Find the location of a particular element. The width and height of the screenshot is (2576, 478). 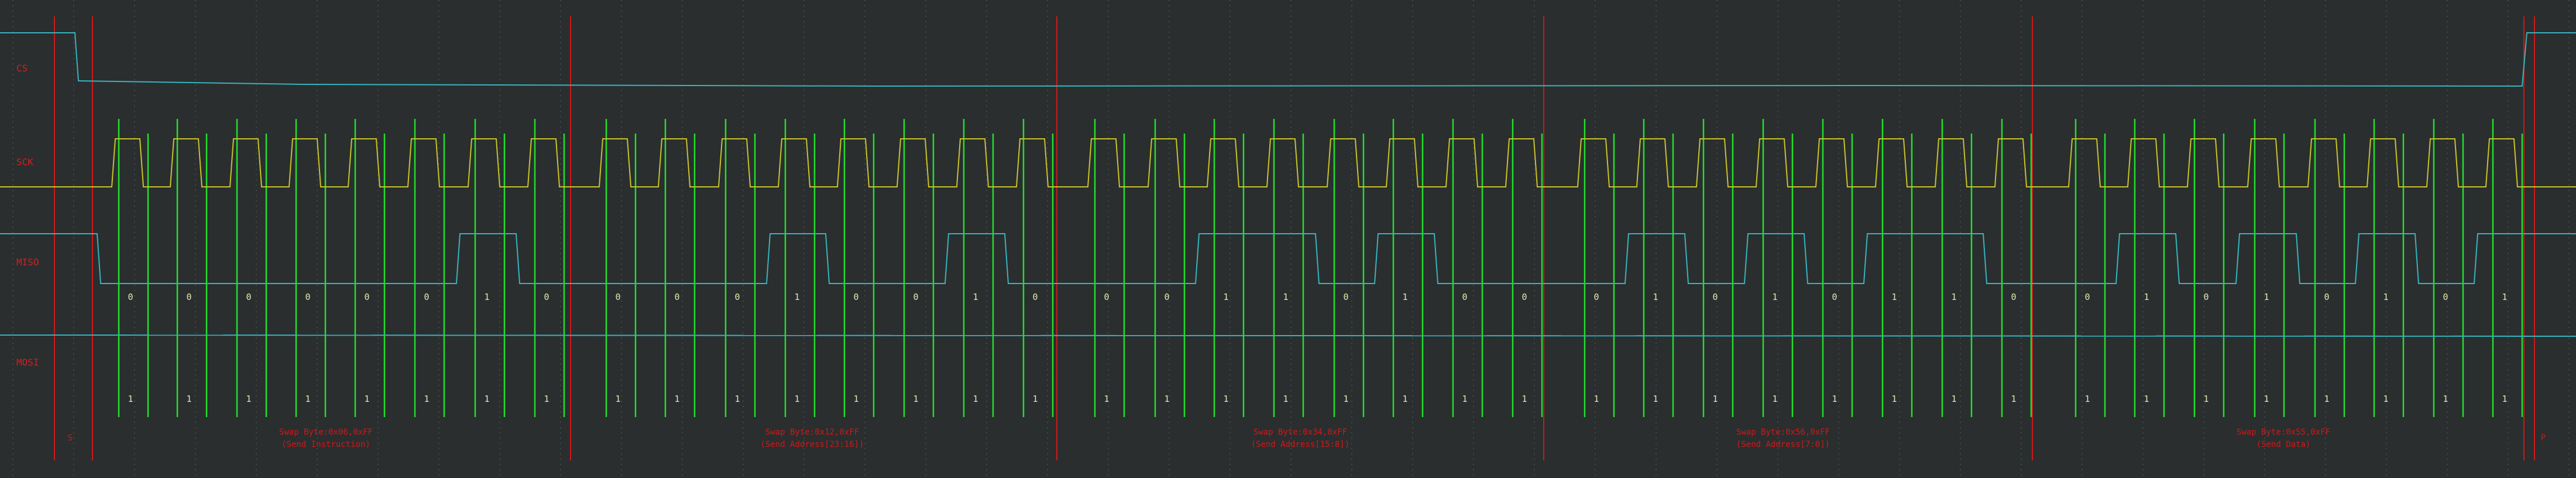

byte-1-annotation-desc: (Send Address[23:16]) is located at coordinates (812, 444).